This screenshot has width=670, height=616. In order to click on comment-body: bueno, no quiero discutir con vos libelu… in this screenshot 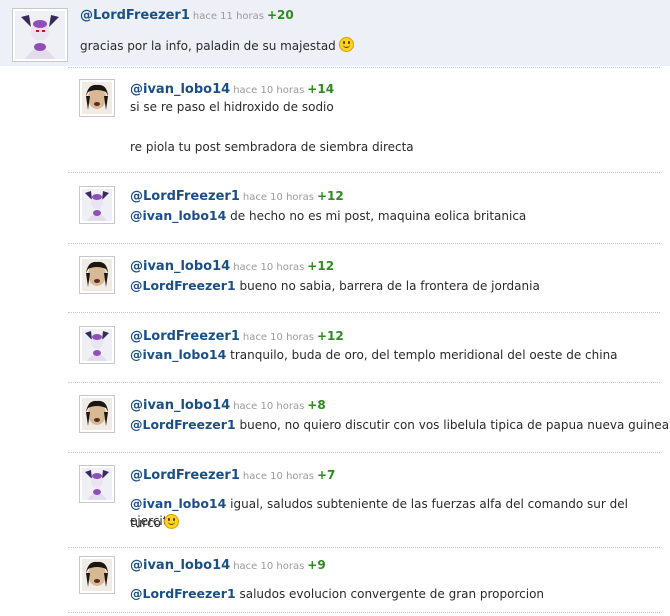, I will do `click(454, 425)`.